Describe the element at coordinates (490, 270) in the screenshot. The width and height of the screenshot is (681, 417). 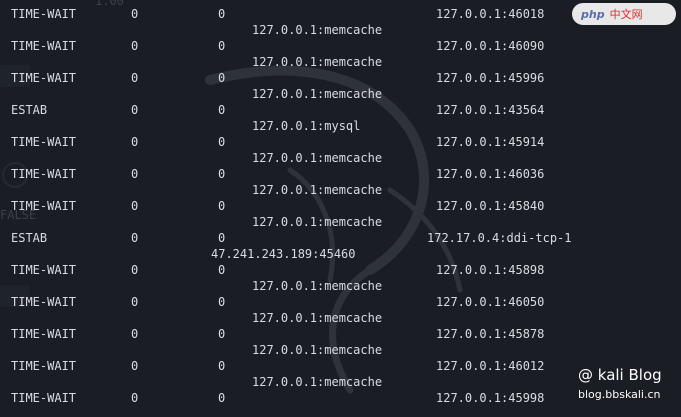
I see `peer-address-cell: 127.0.0.1:45898` at that location.